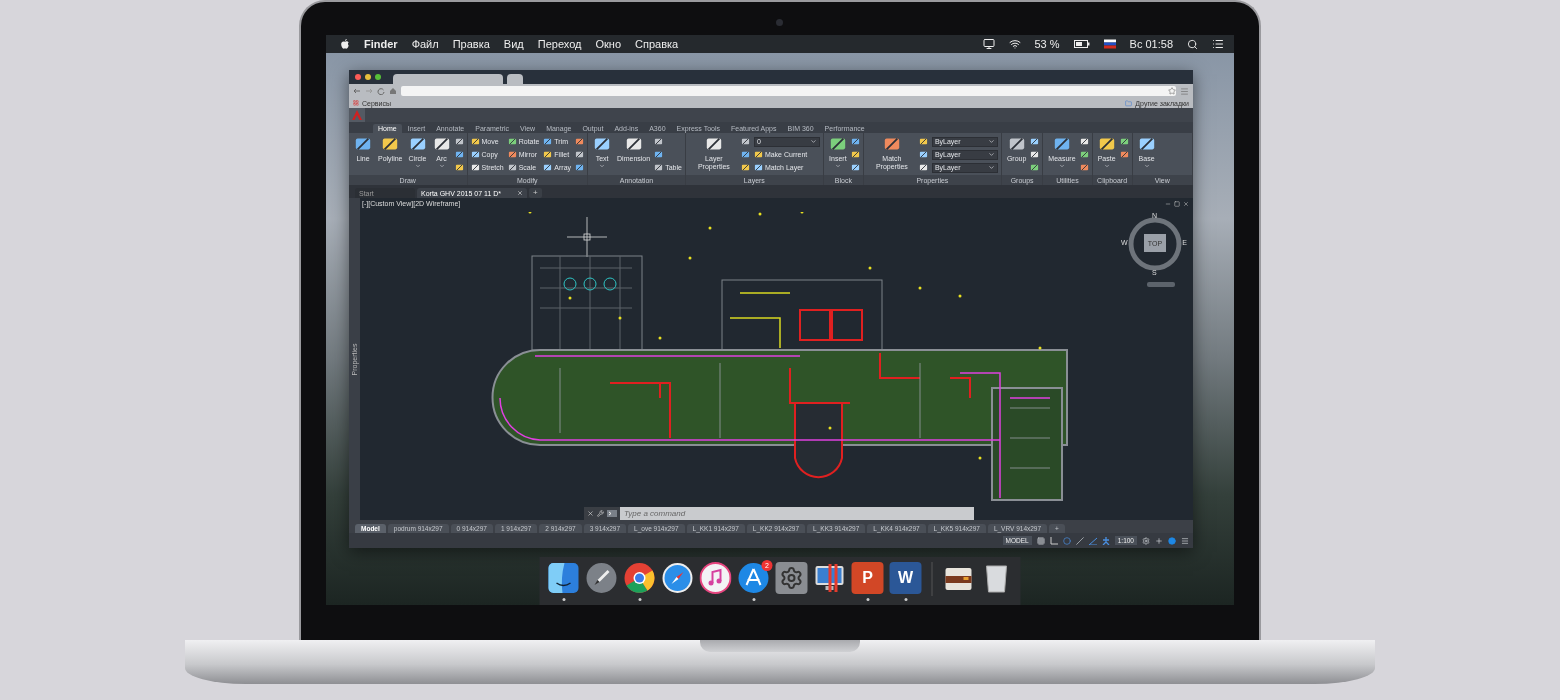 The width and height of the screenshot is (1560, 700). Describe the element at coordinates (608, 44) in the screenshot. I see `menu-item: Окно` at that location.